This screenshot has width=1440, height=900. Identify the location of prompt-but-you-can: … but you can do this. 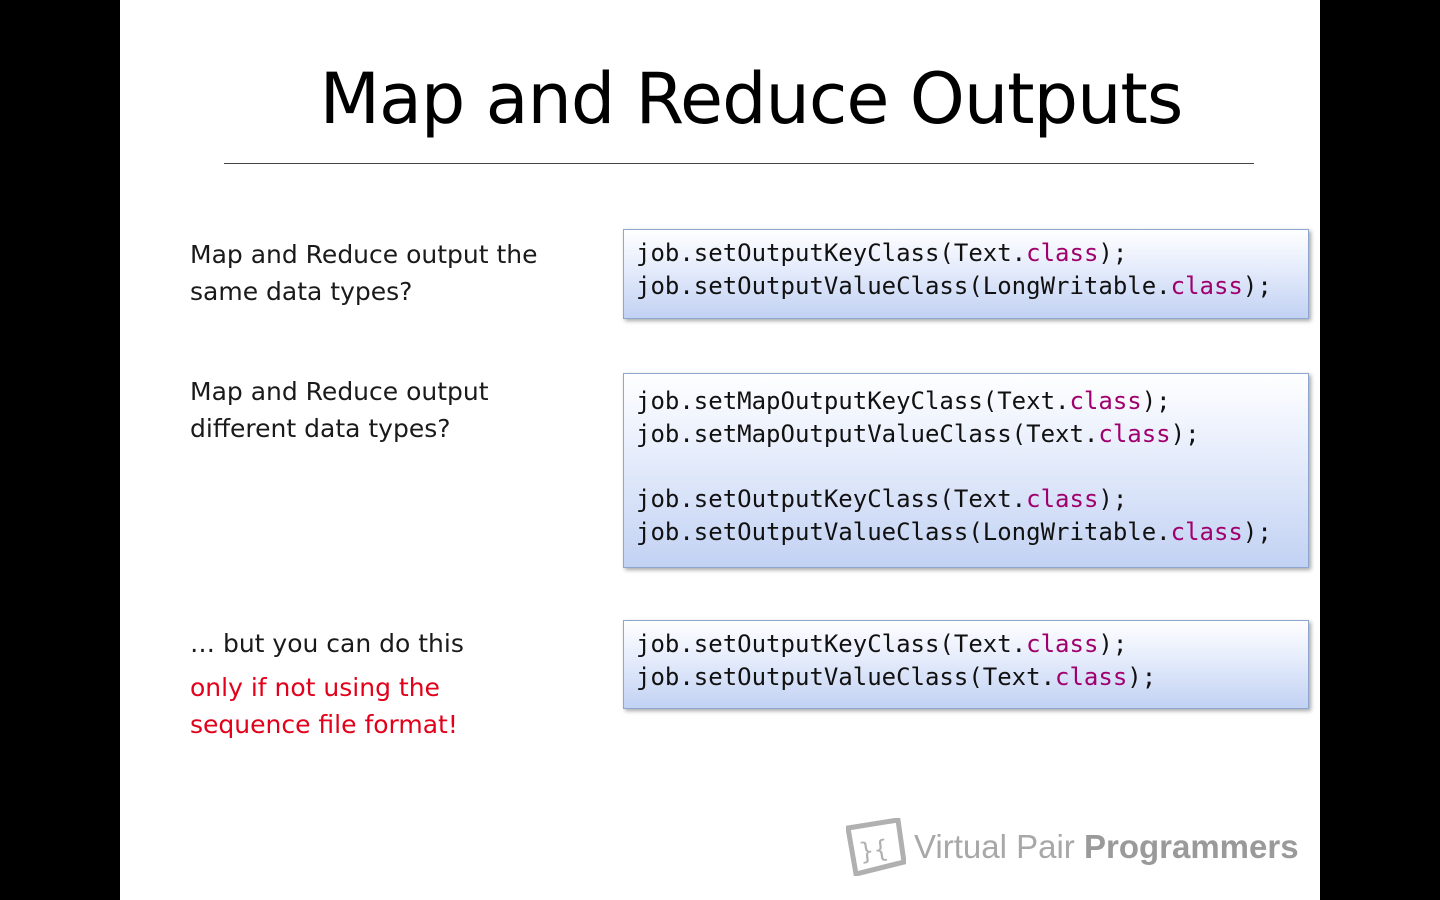
(327, 643).